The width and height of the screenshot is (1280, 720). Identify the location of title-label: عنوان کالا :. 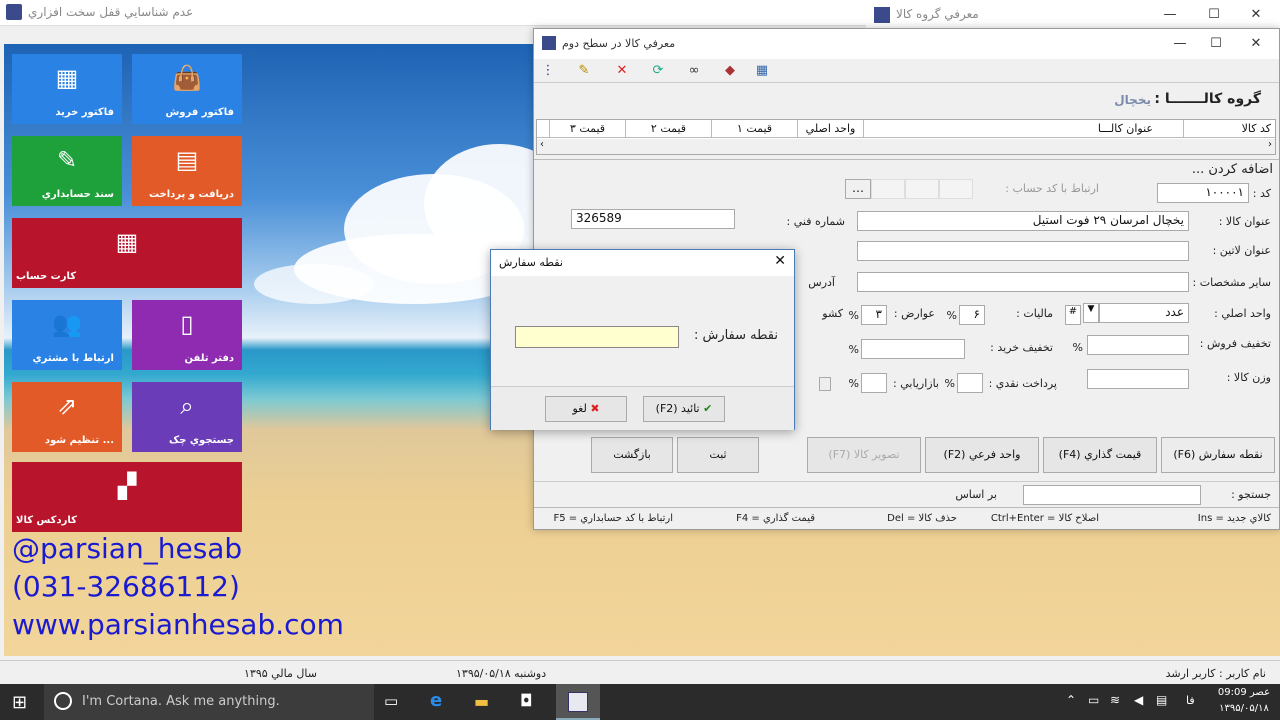
(1244, 221).